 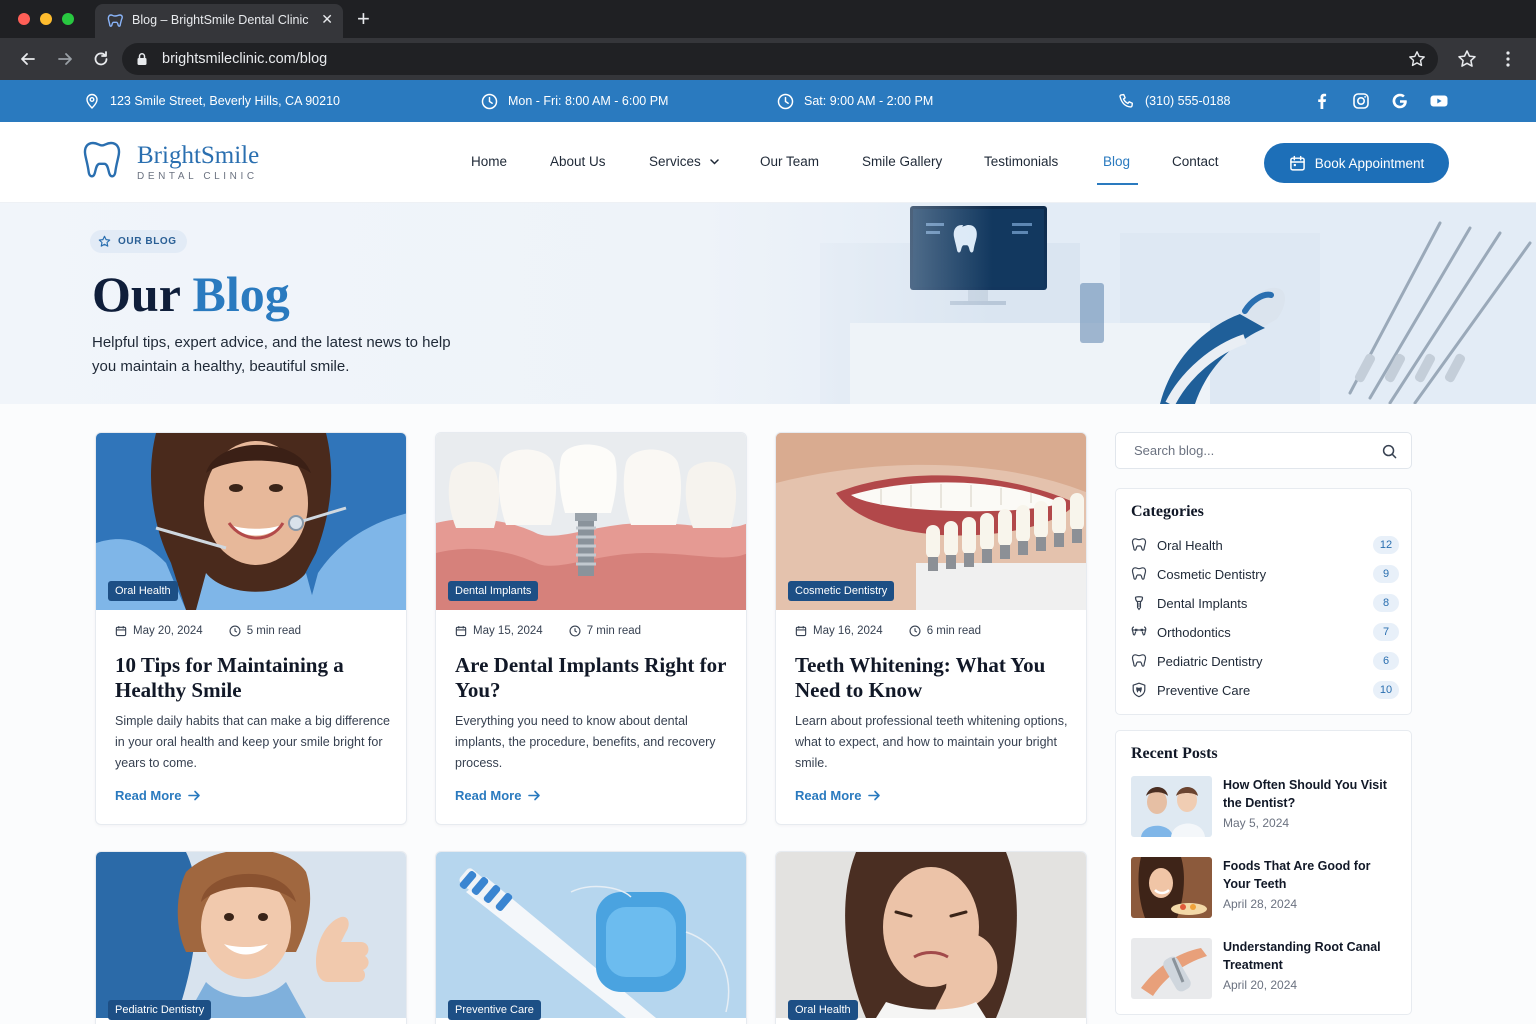 What do you see at coordinates (1116, 161) in the screenshot?
I see `nav-blog: Blog` at bounding box center [1116, 161].